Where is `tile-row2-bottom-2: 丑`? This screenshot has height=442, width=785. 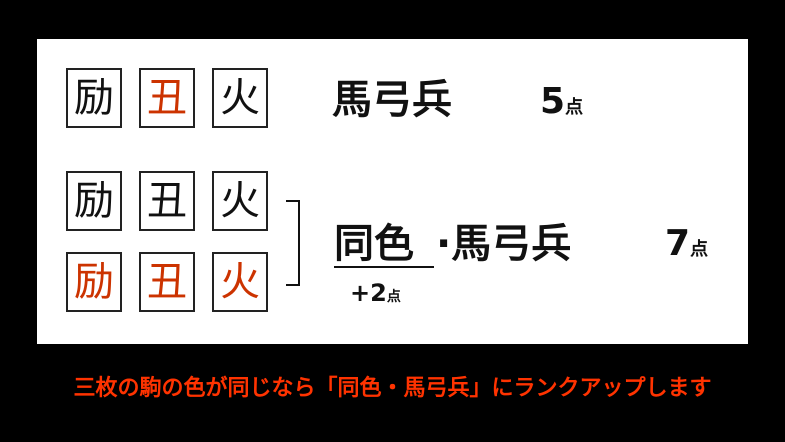
tile-row2-bottom-2: 丑 is located at coordinates (167, 282).